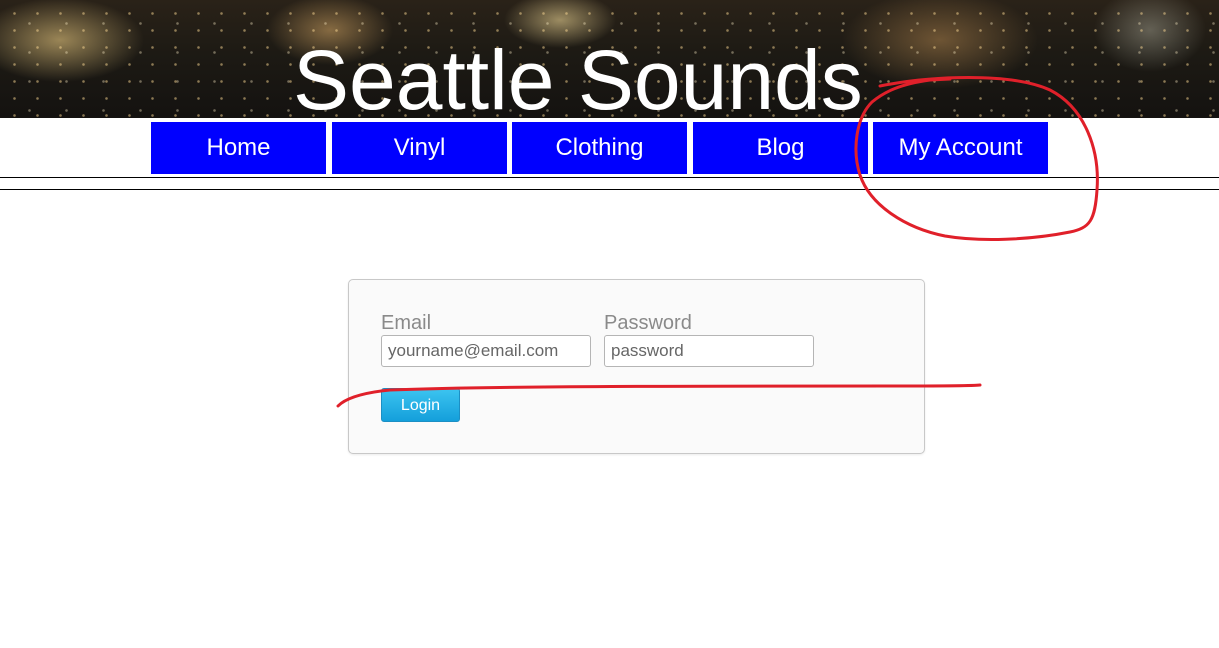 This screenshot has height=648, width=1219. What do you see at coordinates (960, 148) in the screenshot?
I see `nav-item-my-account: My Account` at bounding box center [960, 148].